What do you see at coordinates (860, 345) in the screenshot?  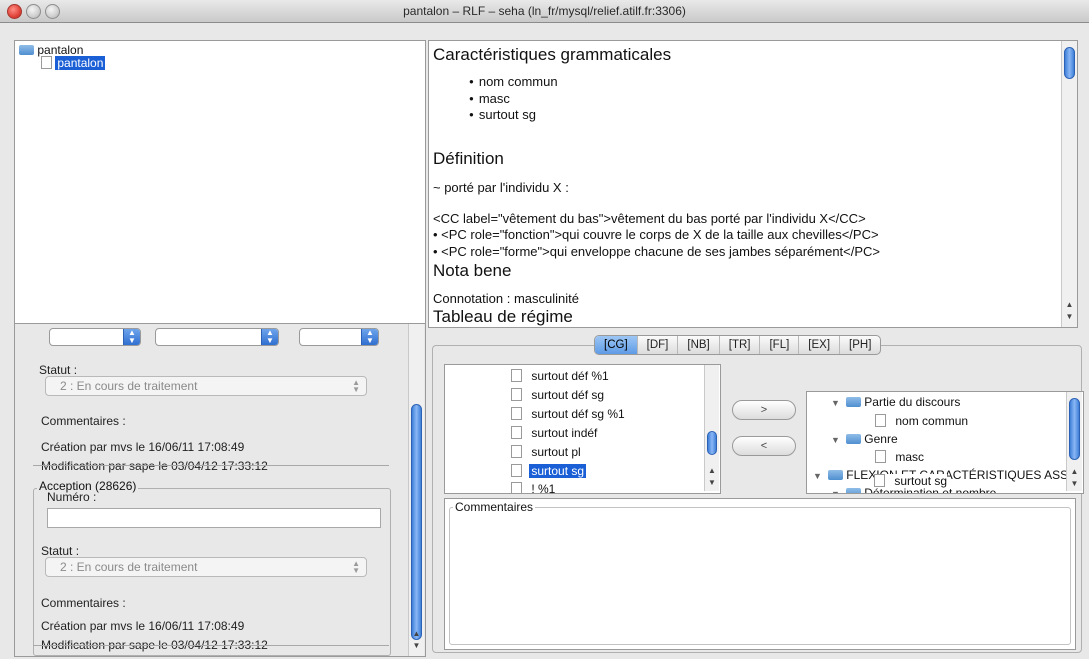 I see `tab-ph: [PH]` at bounding box center [860, 345].